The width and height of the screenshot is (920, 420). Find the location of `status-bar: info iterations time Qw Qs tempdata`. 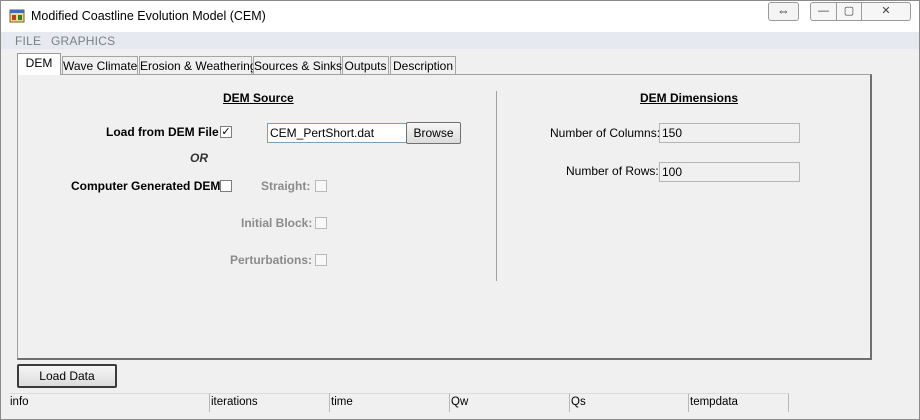

status-bar: info iterations time Qw Qs tempdata is located at coordinates (460, 403).